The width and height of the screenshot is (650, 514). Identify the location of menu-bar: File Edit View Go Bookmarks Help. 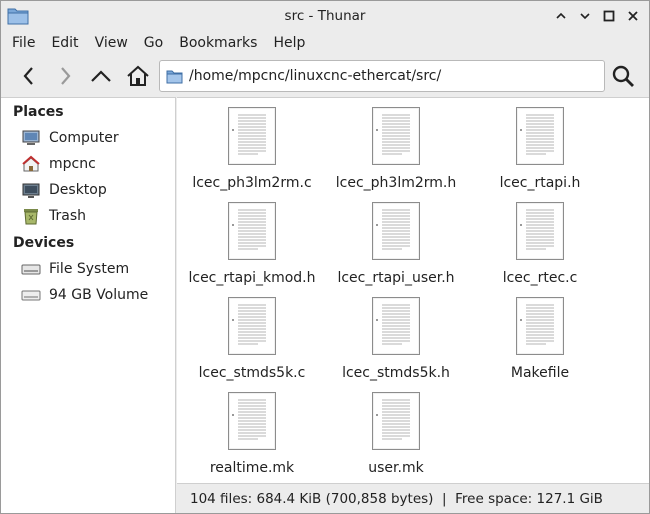
(325, 43).